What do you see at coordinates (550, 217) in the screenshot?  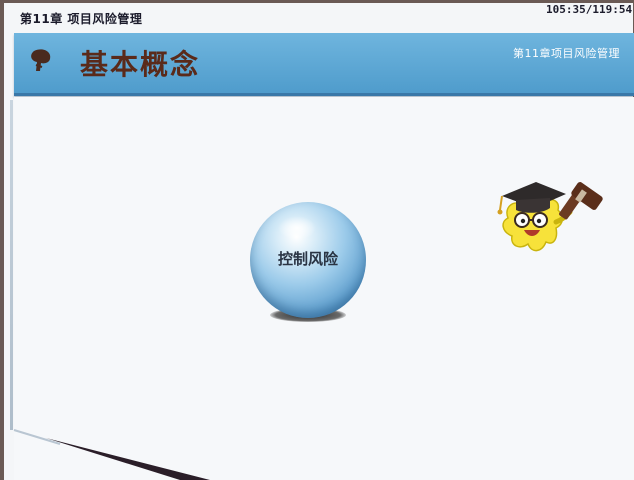 I see `star-professor-gavel-icon` at bounding box center [550, 217].